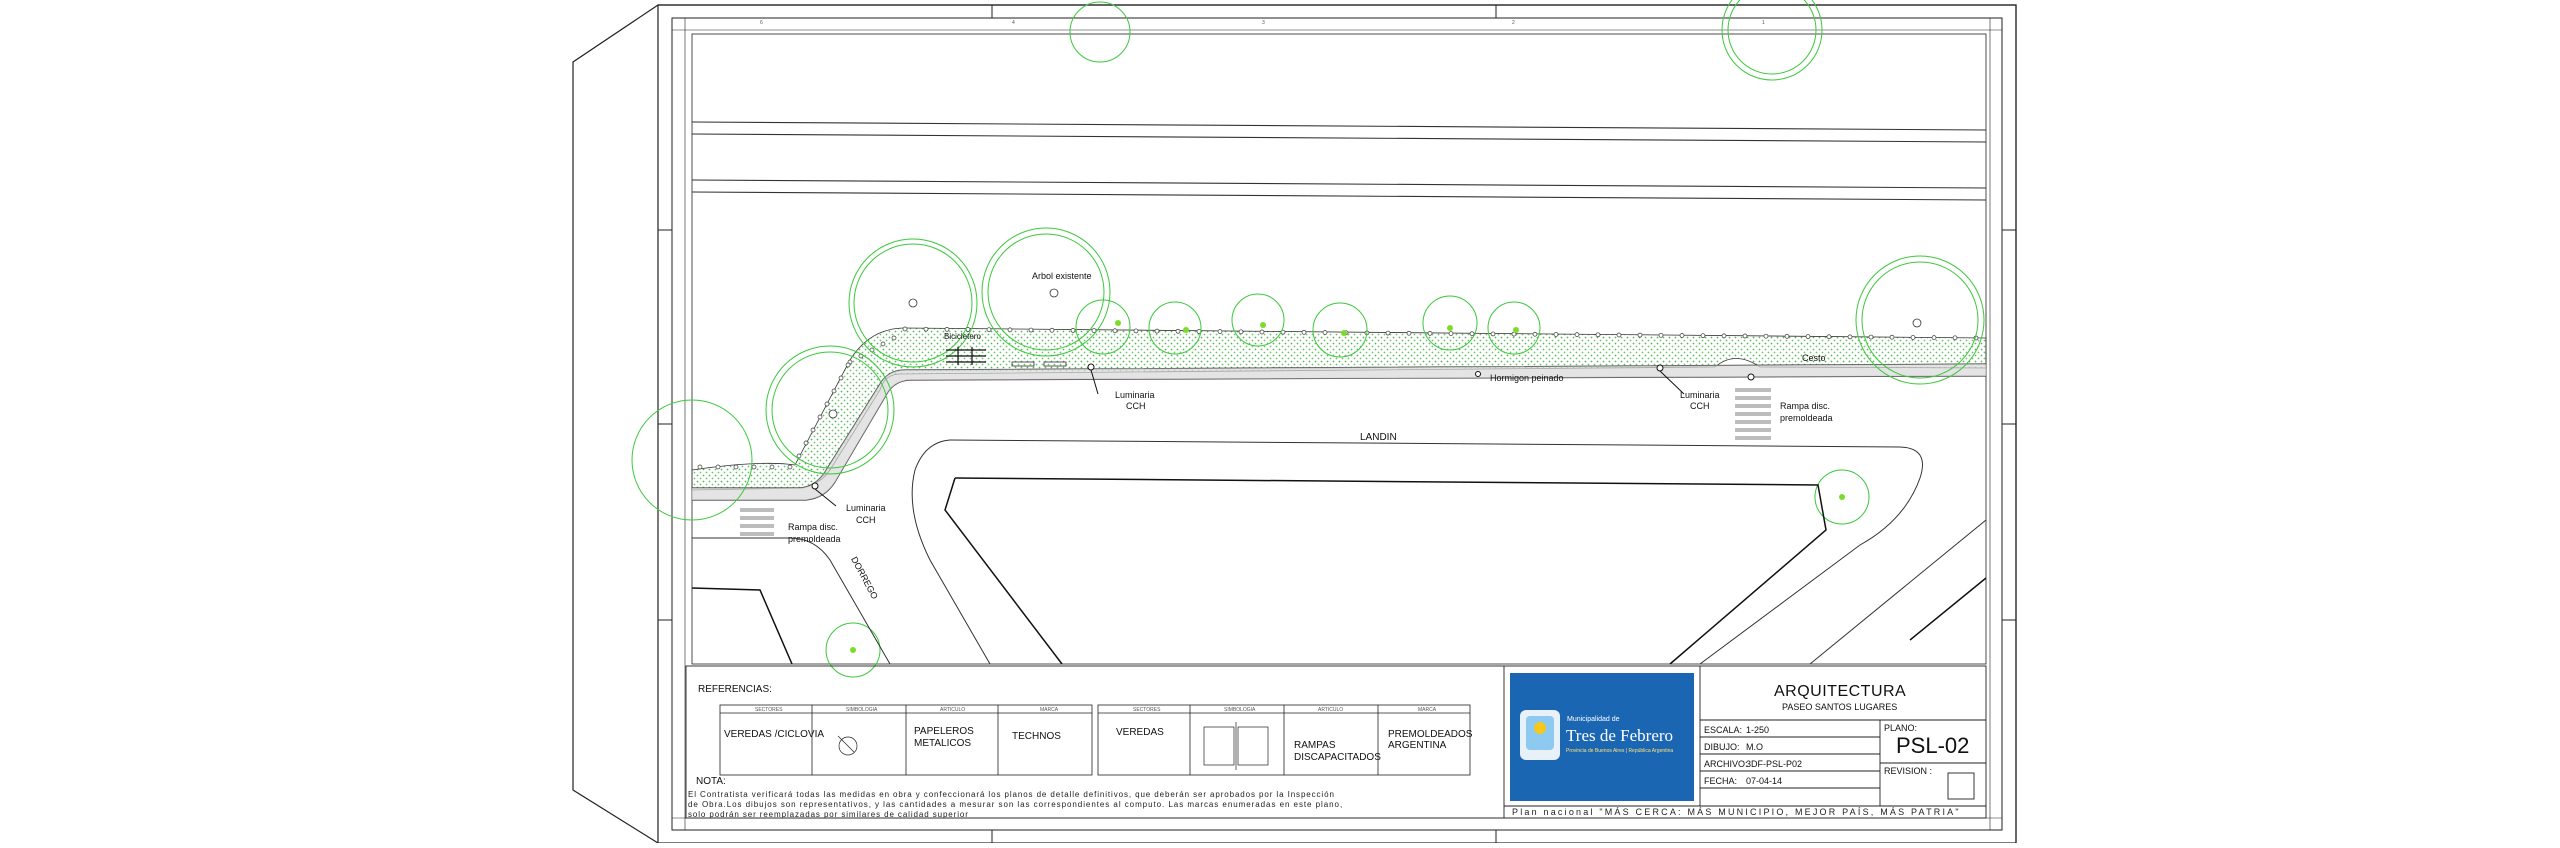 Image resolution: width=2560 pixels, height=848 pixels. I want to click on escala-value: 1-250, so click(1758, 730).